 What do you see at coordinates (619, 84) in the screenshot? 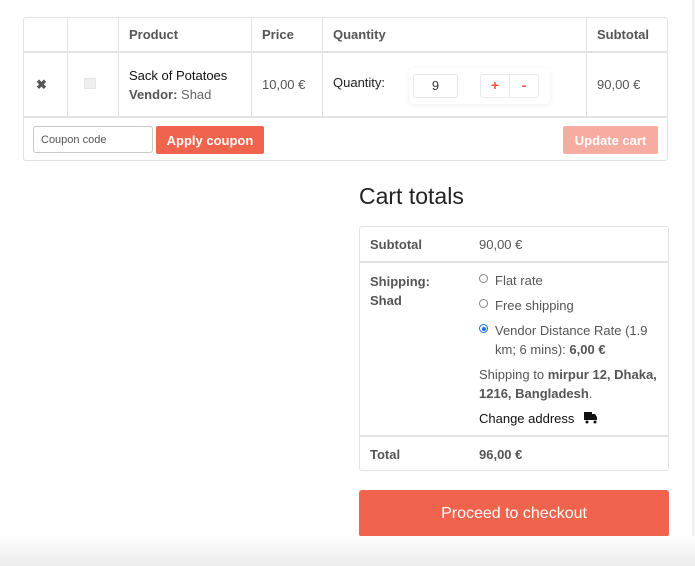
I see `product-subtotal: 90,00 €` at bounding box center [619, 84].